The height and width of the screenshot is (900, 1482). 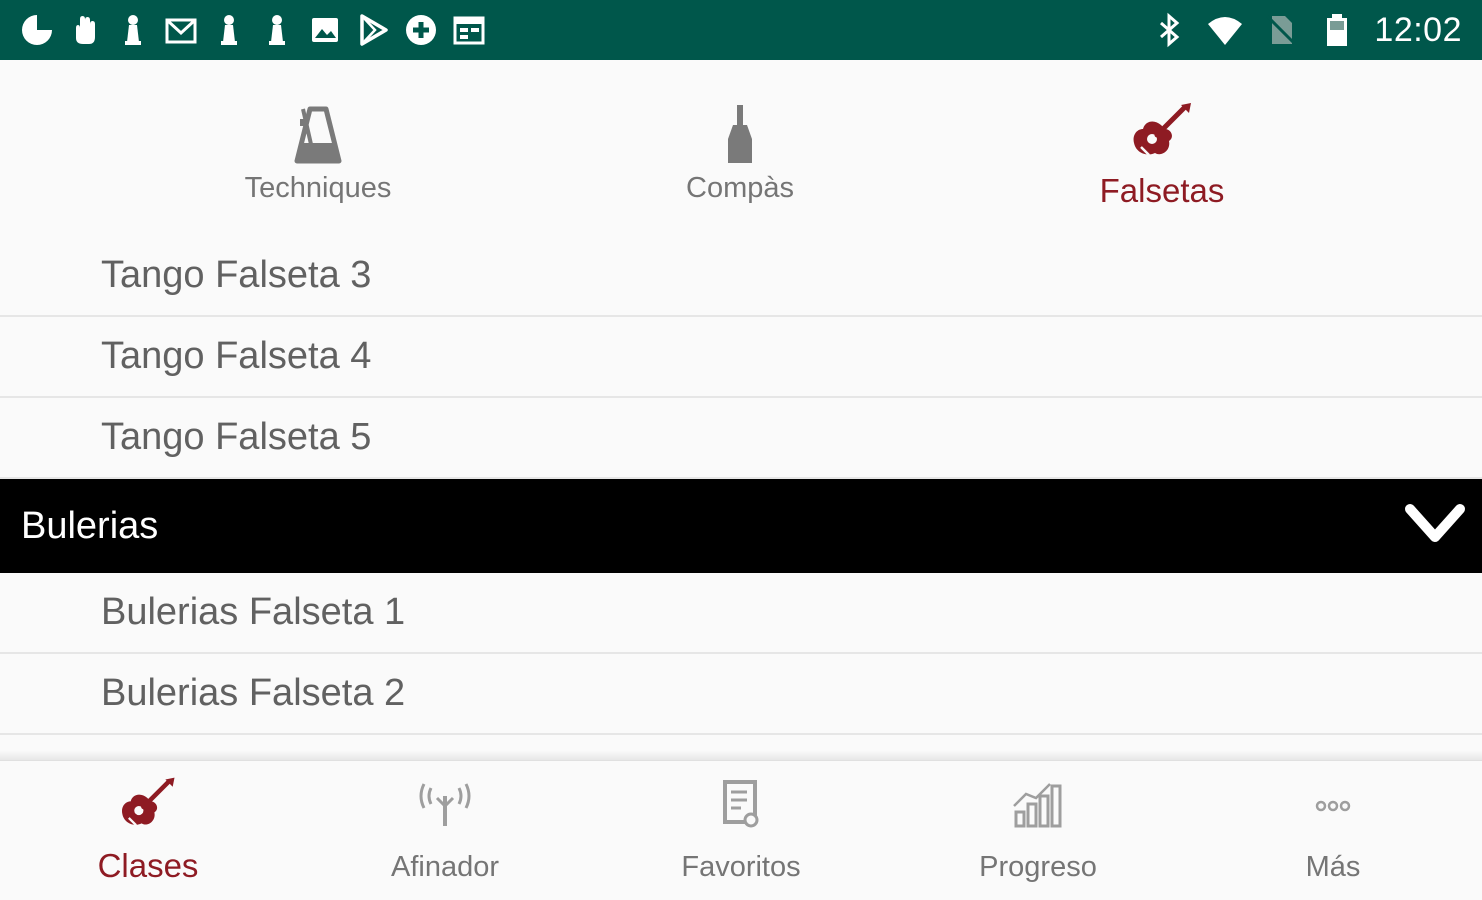 I want to click on tab-techniques-label: Techniques, so click(x=318, y=188).